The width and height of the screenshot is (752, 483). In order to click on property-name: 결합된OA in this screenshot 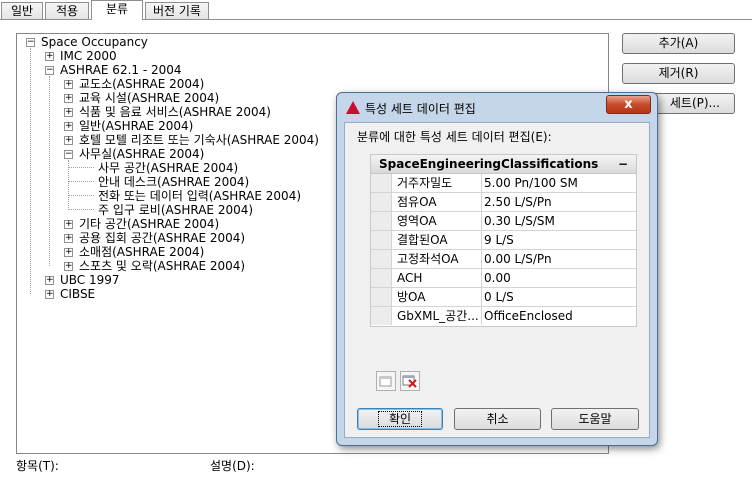, I will do `click(422, 240)`.